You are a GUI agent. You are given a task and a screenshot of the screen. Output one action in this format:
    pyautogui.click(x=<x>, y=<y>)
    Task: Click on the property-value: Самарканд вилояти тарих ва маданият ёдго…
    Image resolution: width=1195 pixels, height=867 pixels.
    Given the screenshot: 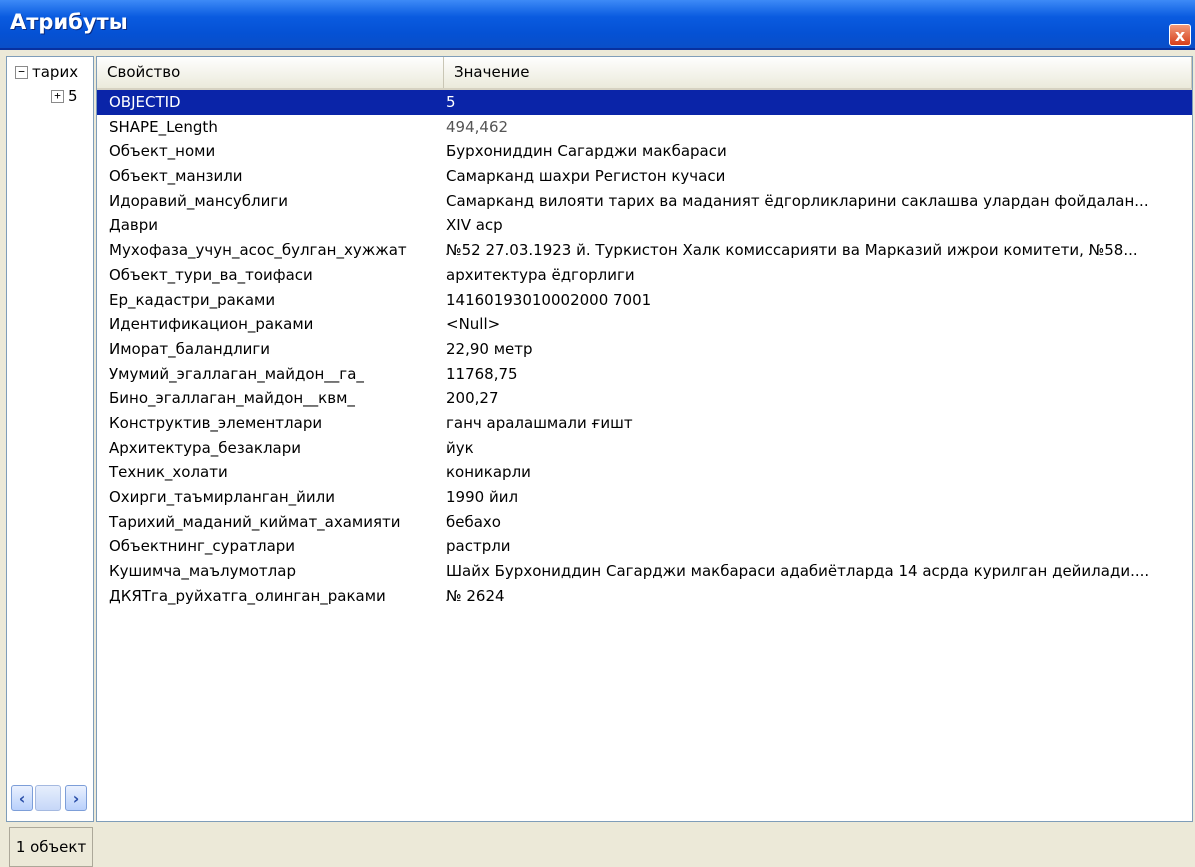 What is the action you would take?
    pyautogui.click(x=797, y=201)
    